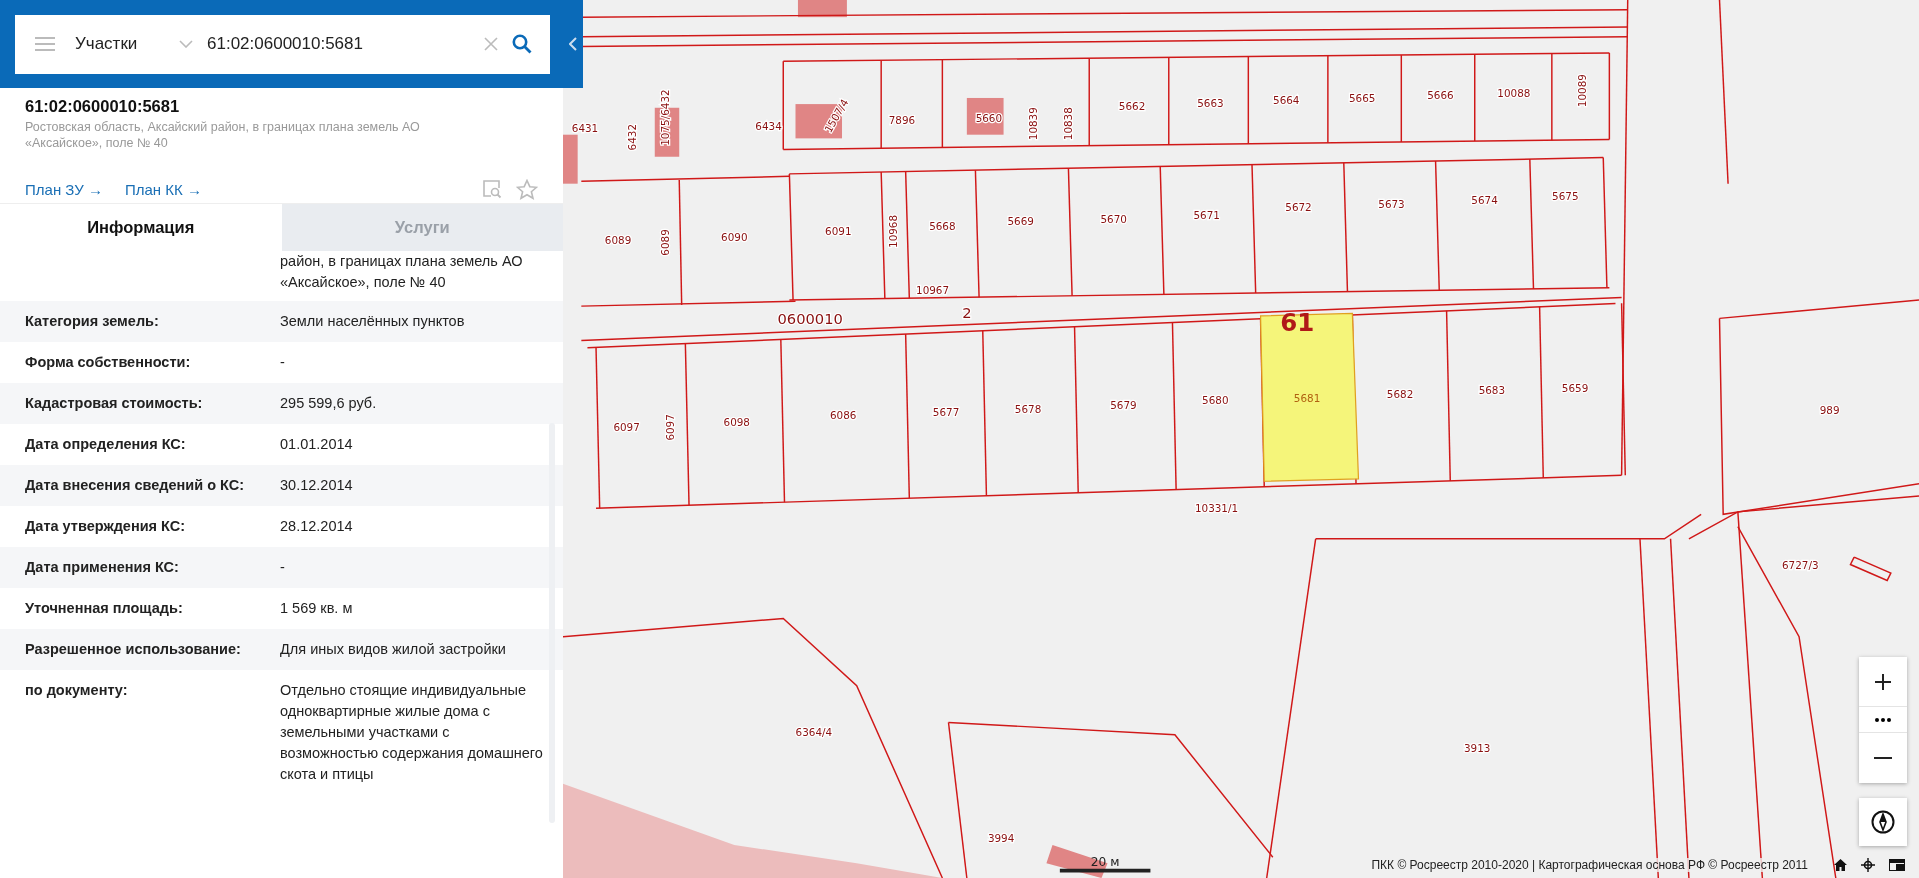 The width and height of the screenshot is (1919, 878). What do you see at coordinates (492, 189) in the screenshot?
I see `map-search-icon` at bounding box center [492, 189].